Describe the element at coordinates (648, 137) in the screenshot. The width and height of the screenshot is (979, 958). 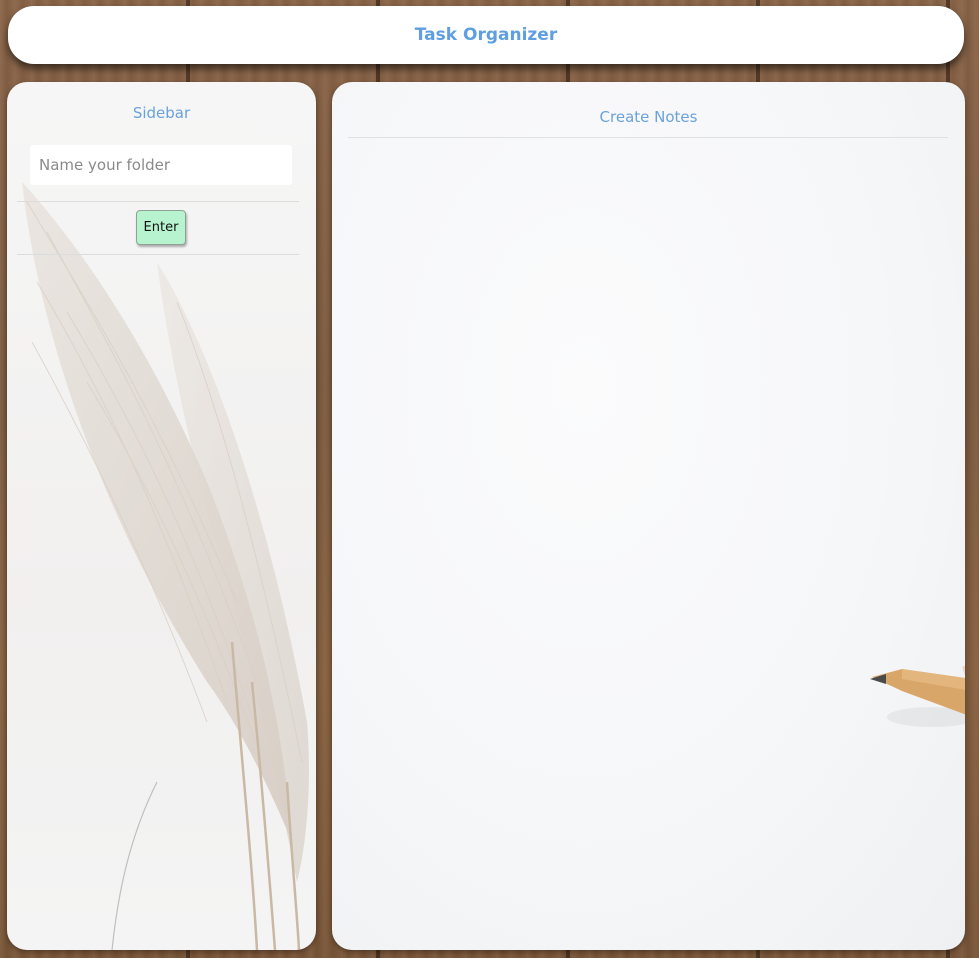
I see `notes-divider` at that location.